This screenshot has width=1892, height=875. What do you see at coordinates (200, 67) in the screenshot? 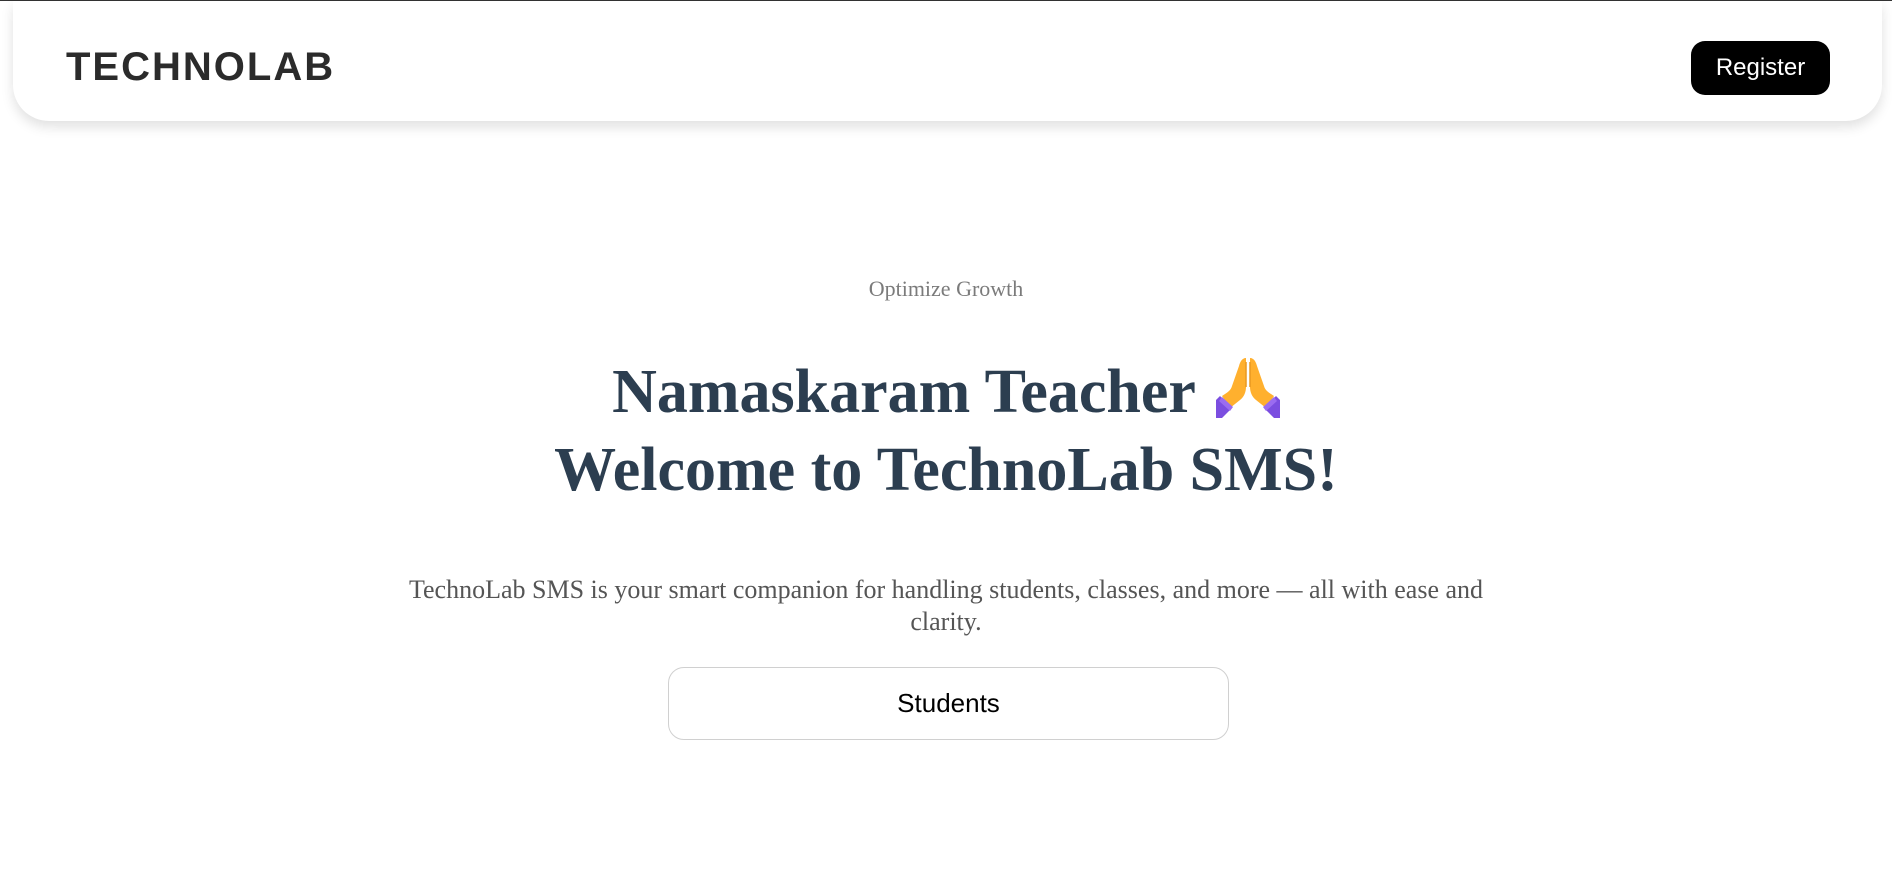
I see `brand-logo: TECHNOLAB` at bounding box center [200, 67].